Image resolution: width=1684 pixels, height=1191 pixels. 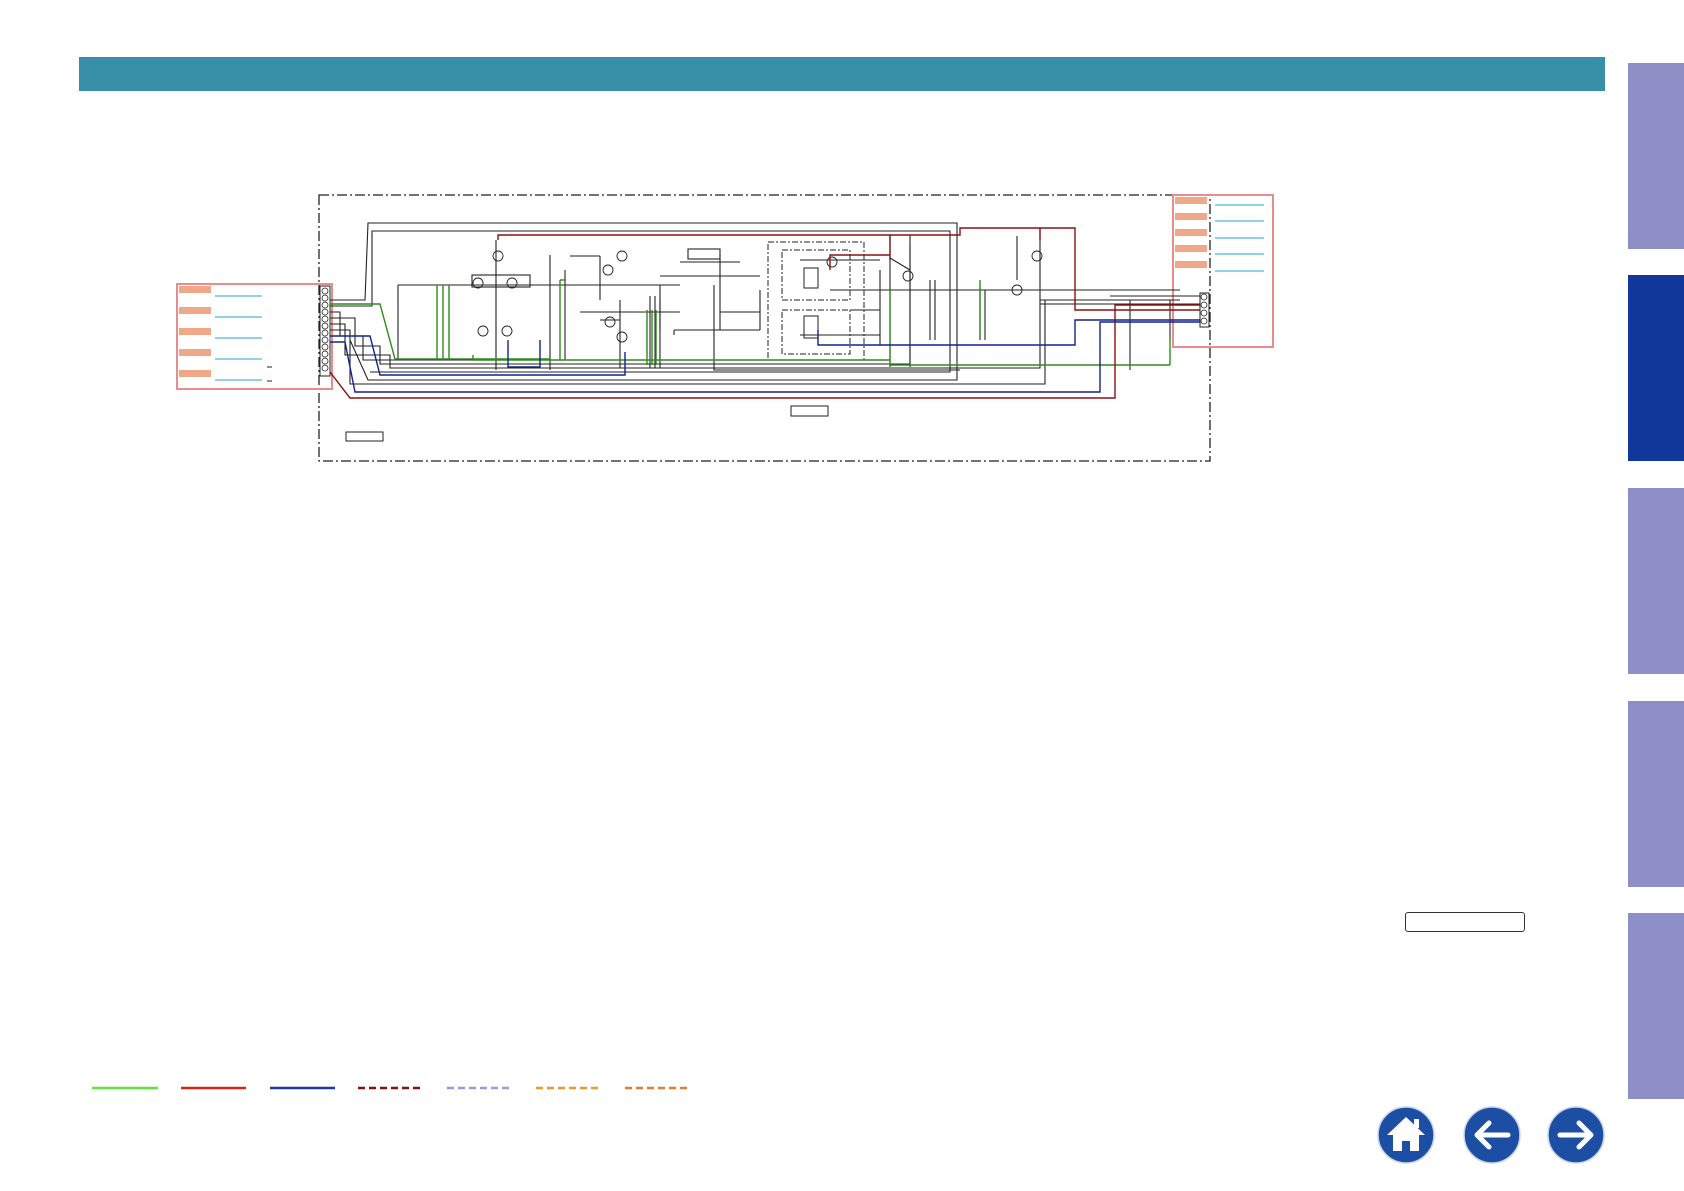 I want to click on home-button, so click(x=1406, y=1135).